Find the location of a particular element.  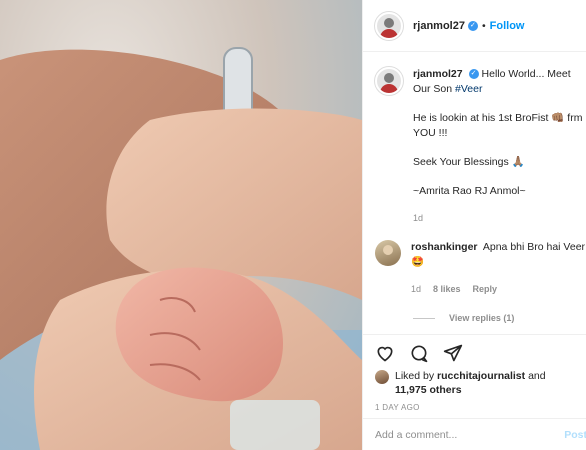

action-icons is located at coordinates (475, 353).